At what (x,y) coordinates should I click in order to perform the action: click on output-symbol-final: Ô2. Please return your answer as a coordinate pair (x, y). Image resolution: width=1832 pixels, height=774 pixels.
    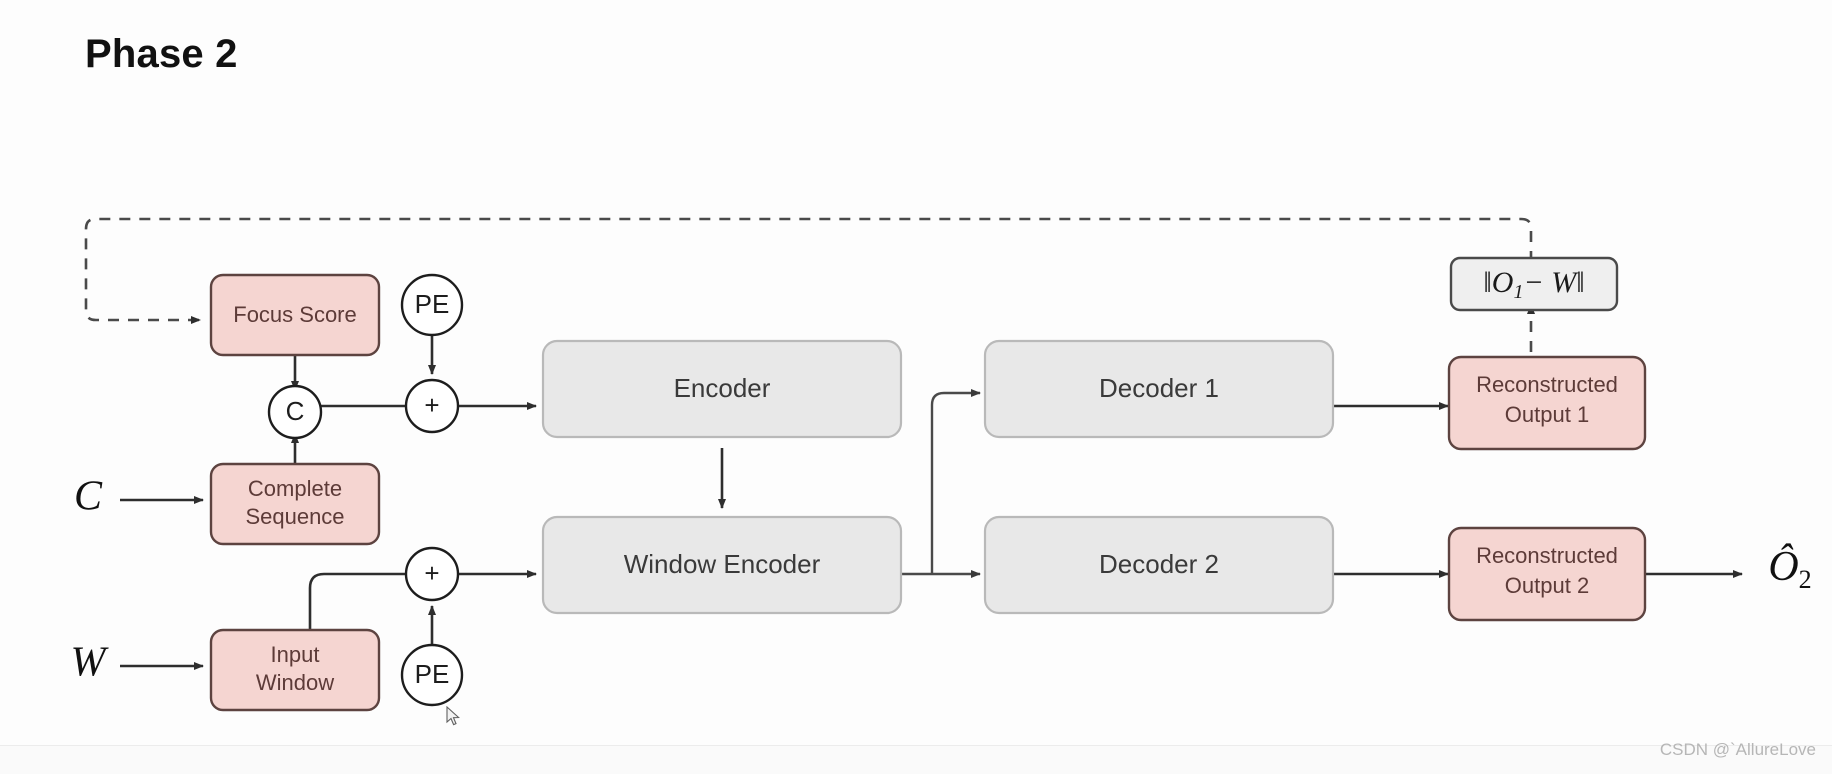
    Looking at the image, I should click on (1789, 568).